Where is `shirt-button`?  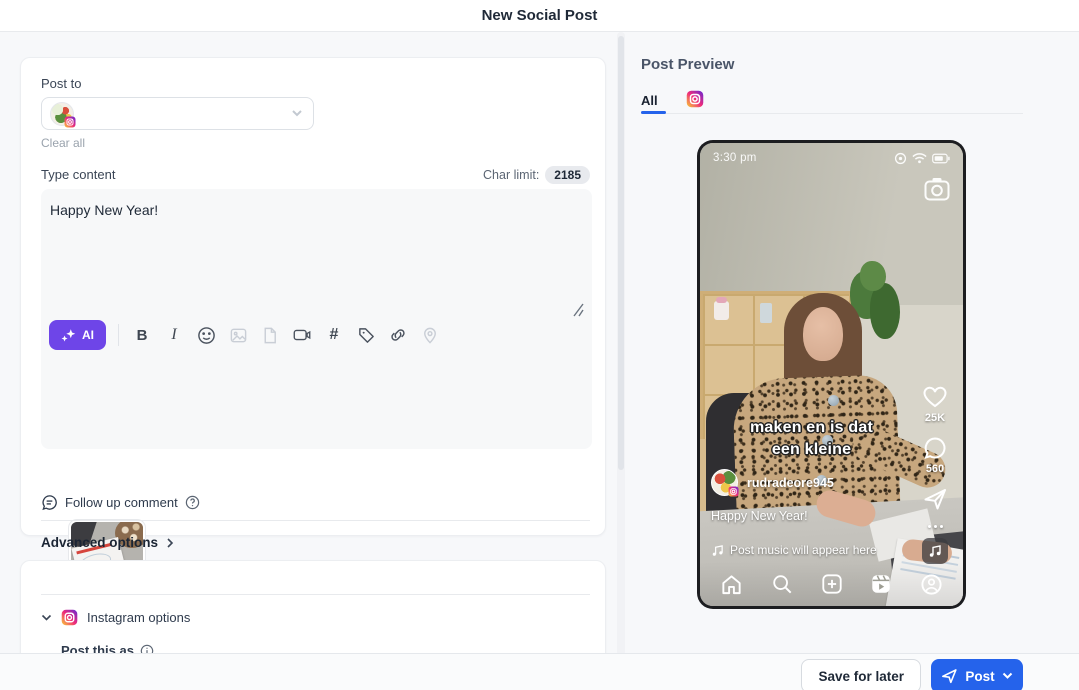
shirt-button is located at coordinates (833, 400).